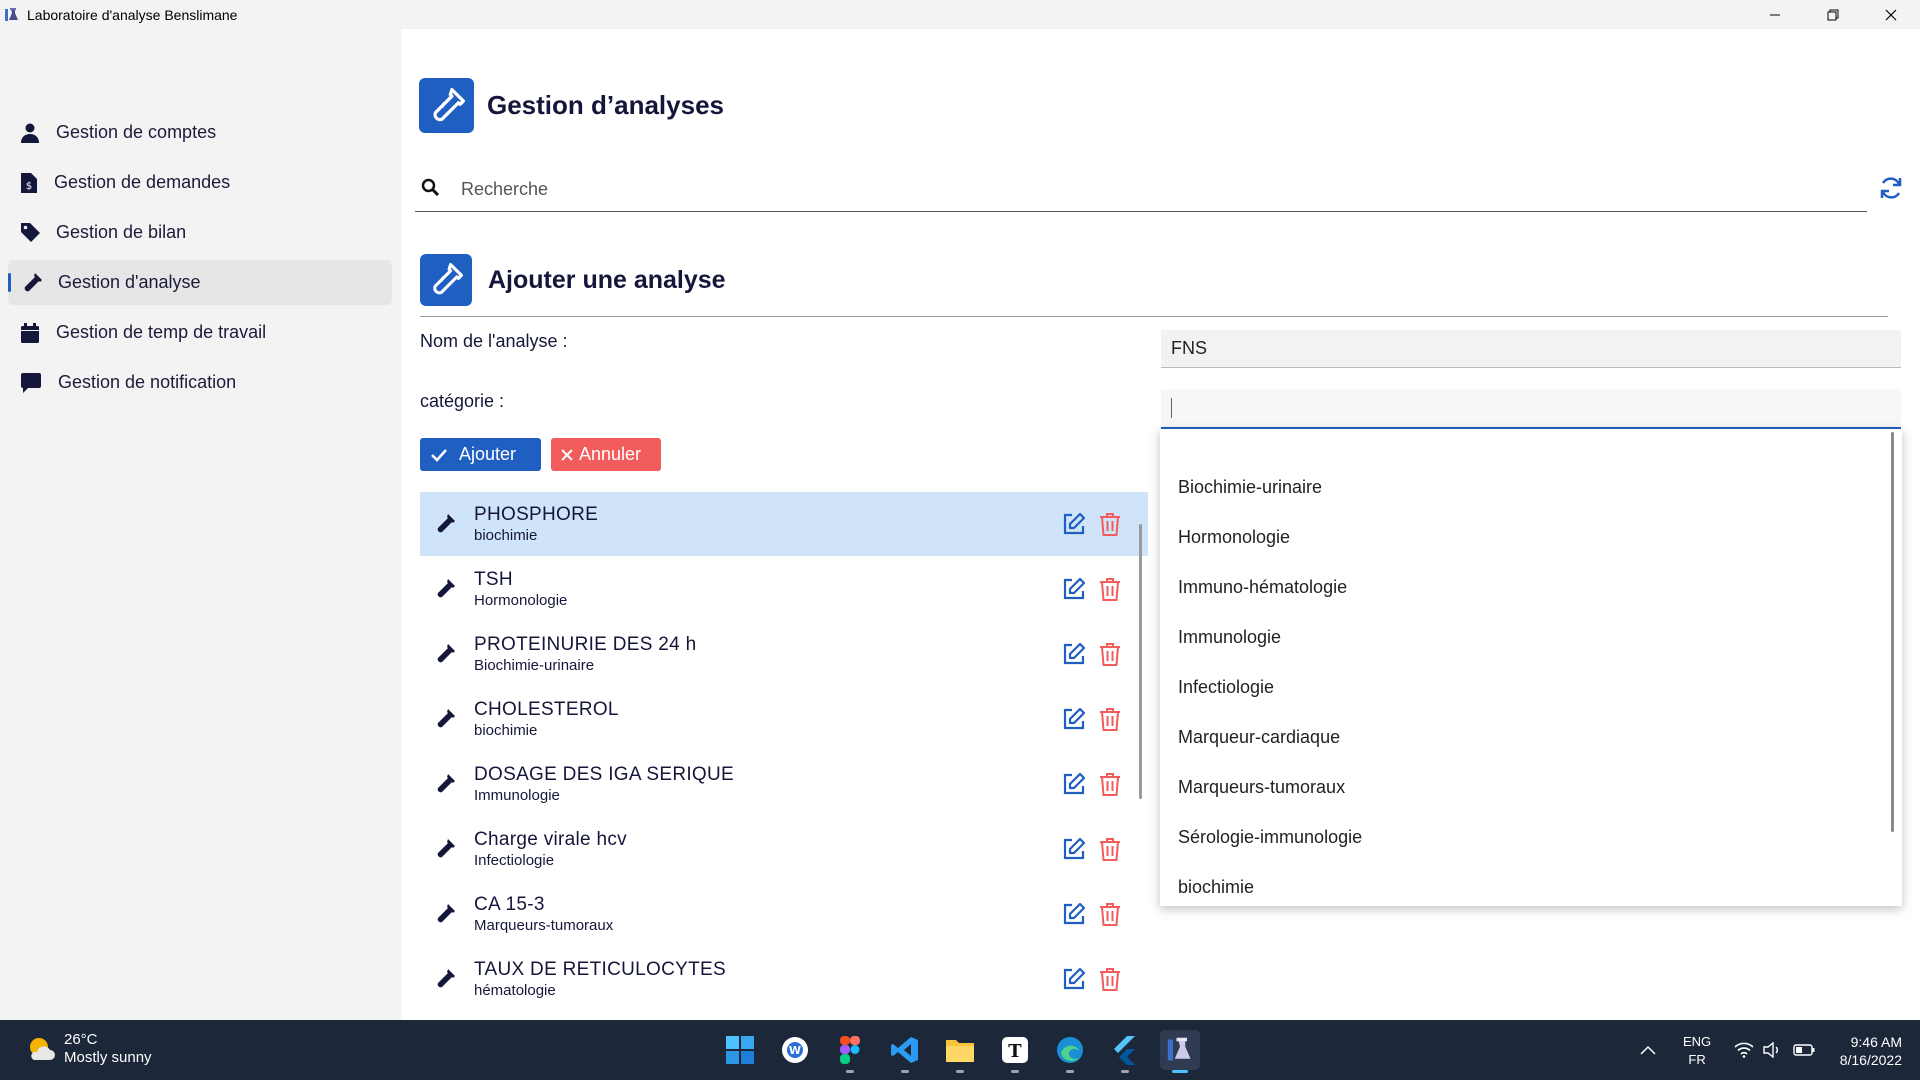 This screenshot has height=1080, width=1920. I want to click on analysis-row: DOSAGE DES IGA SERIQUE Immunologie, so click(784, 784).